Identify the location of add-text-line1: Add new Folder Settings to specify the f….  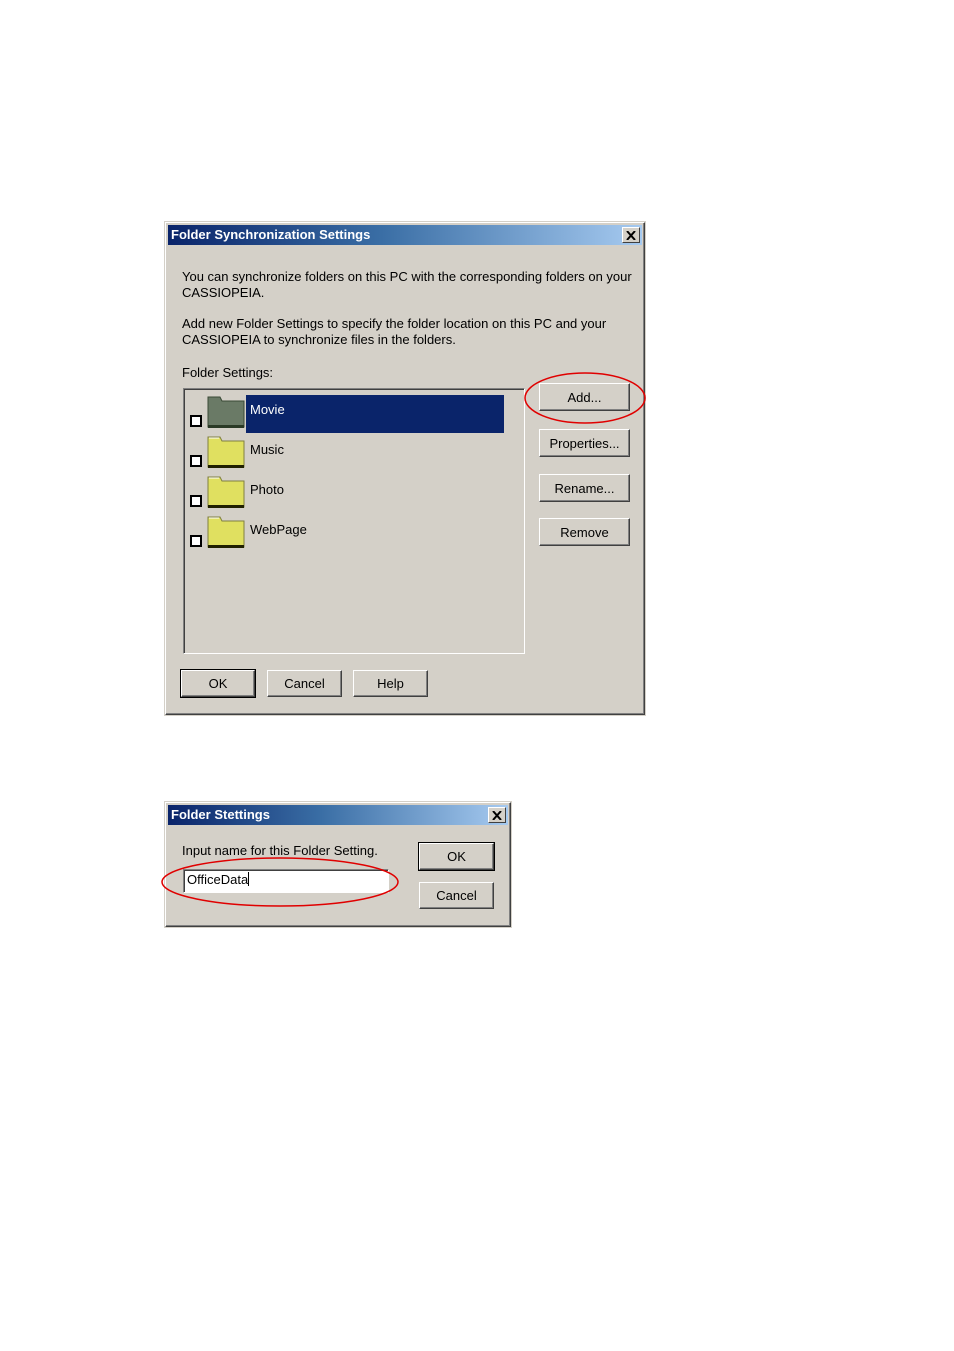
(394, 323).